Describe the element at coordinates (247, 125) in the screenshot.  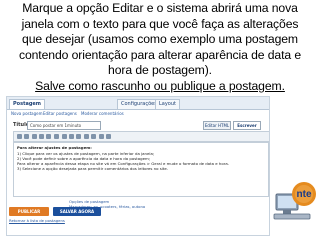
I see `tab-compose: Escrever` at that location.